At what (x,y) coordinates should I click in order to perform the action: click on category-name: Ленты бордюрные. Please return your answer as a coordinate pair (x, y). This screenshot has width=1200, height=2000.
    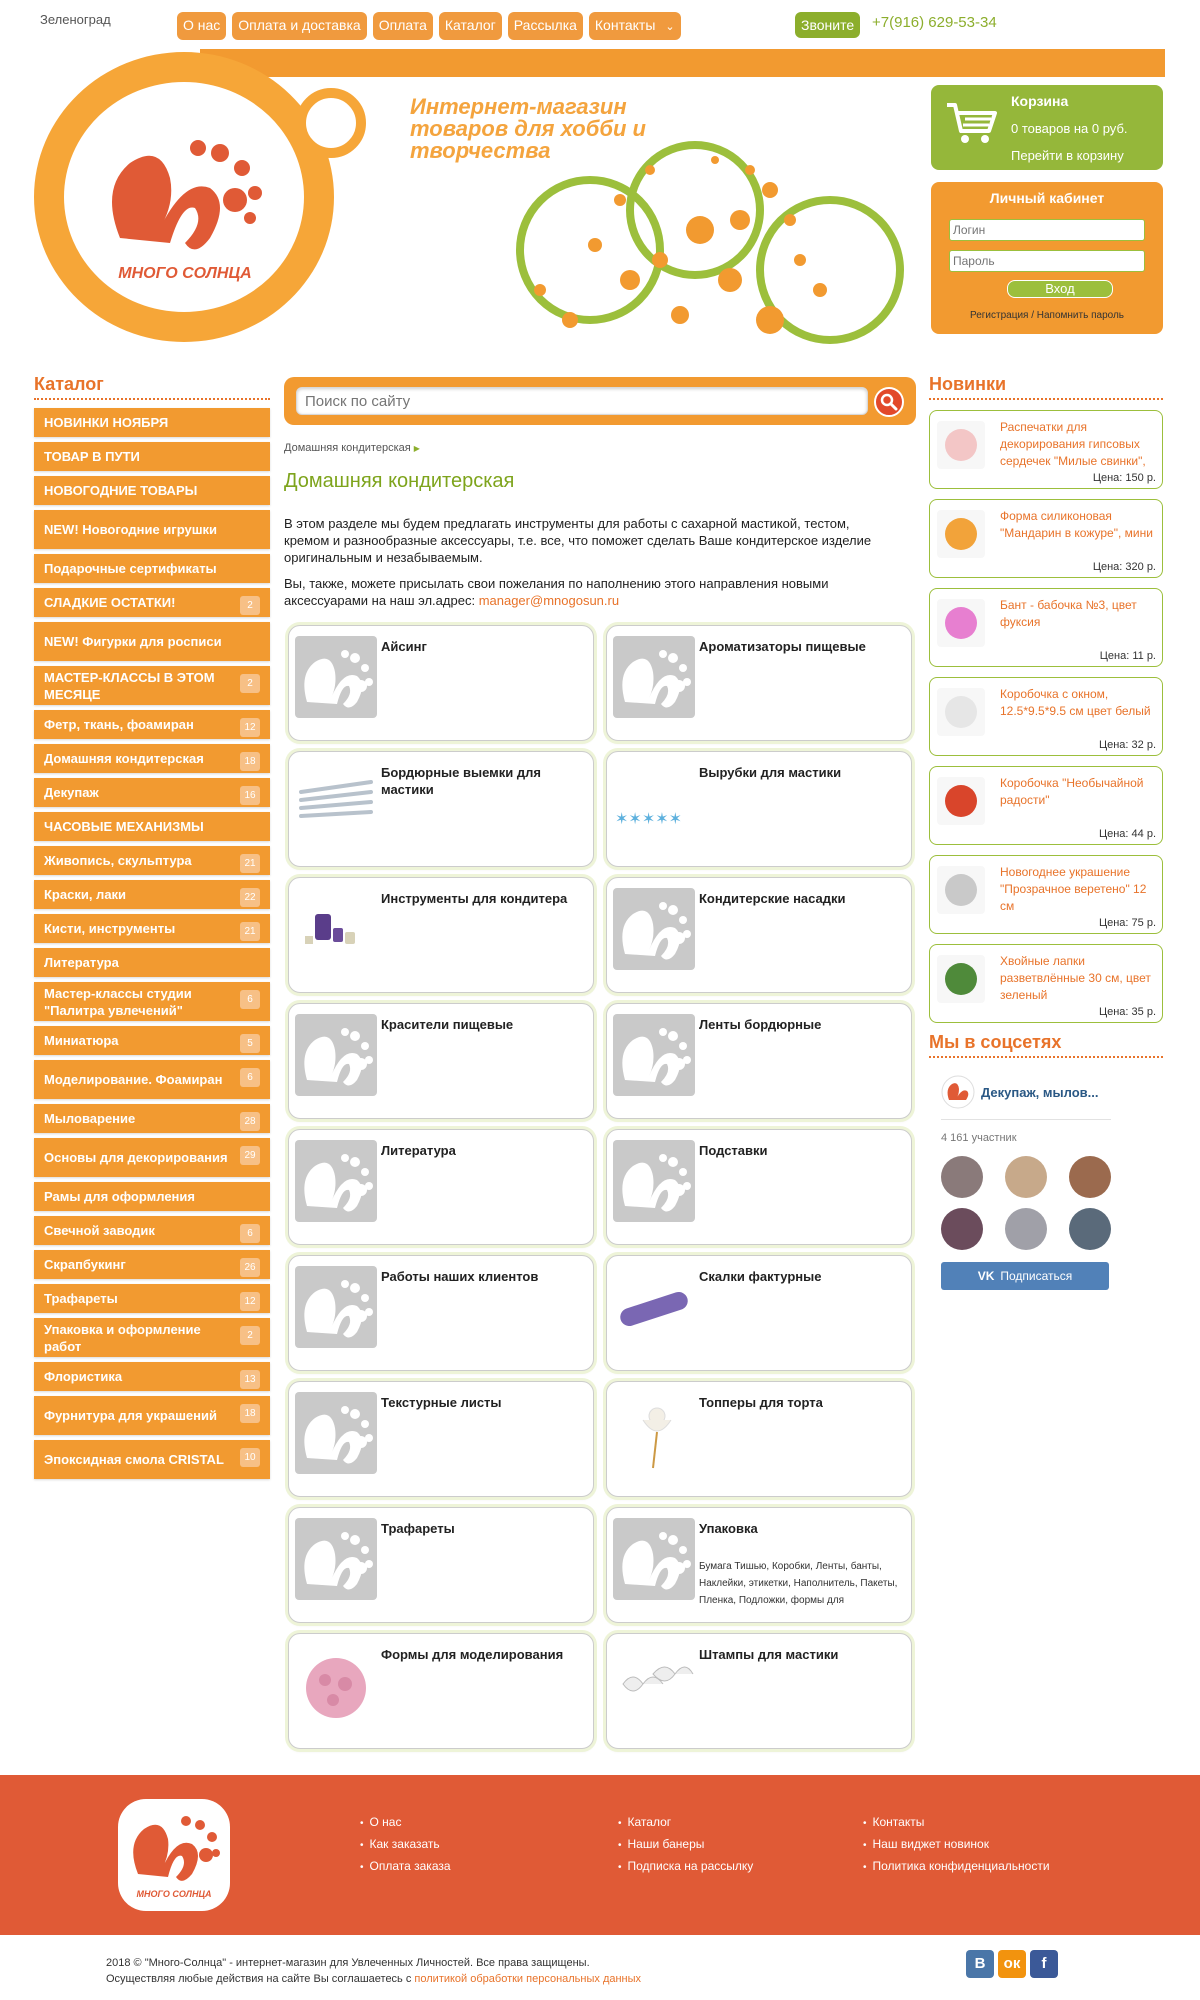
    Looking at the image, I should click on (804, 1024).